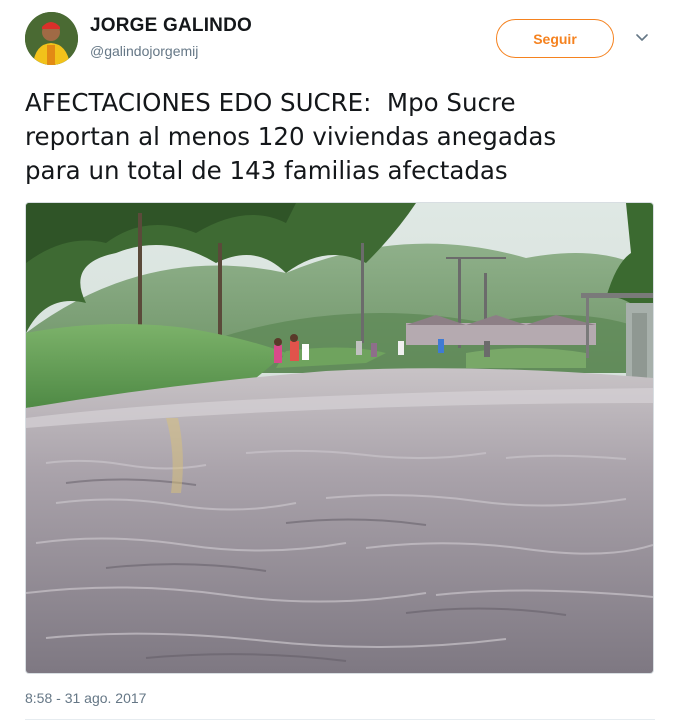  I want to click on follow-button: Seguir, so click(555, 38).